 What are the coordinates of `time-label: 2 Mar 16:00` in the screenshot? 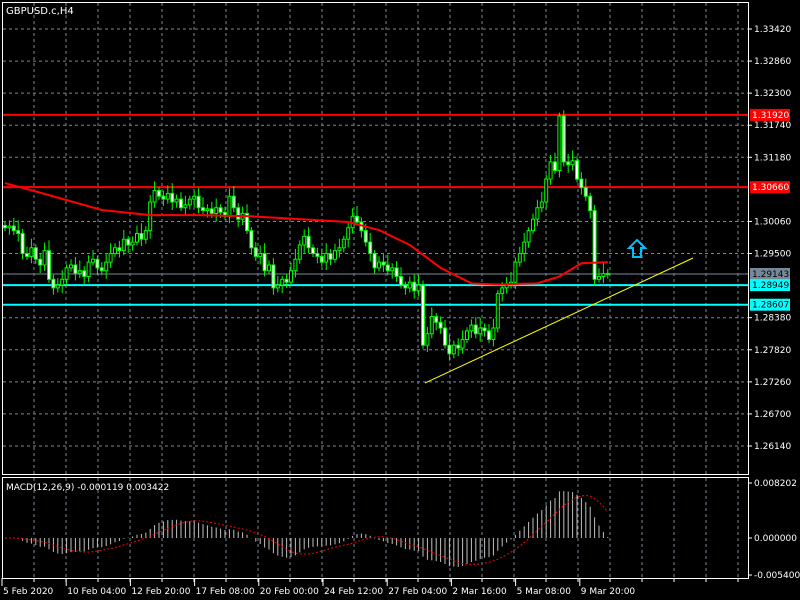 It's located at (479, 592).